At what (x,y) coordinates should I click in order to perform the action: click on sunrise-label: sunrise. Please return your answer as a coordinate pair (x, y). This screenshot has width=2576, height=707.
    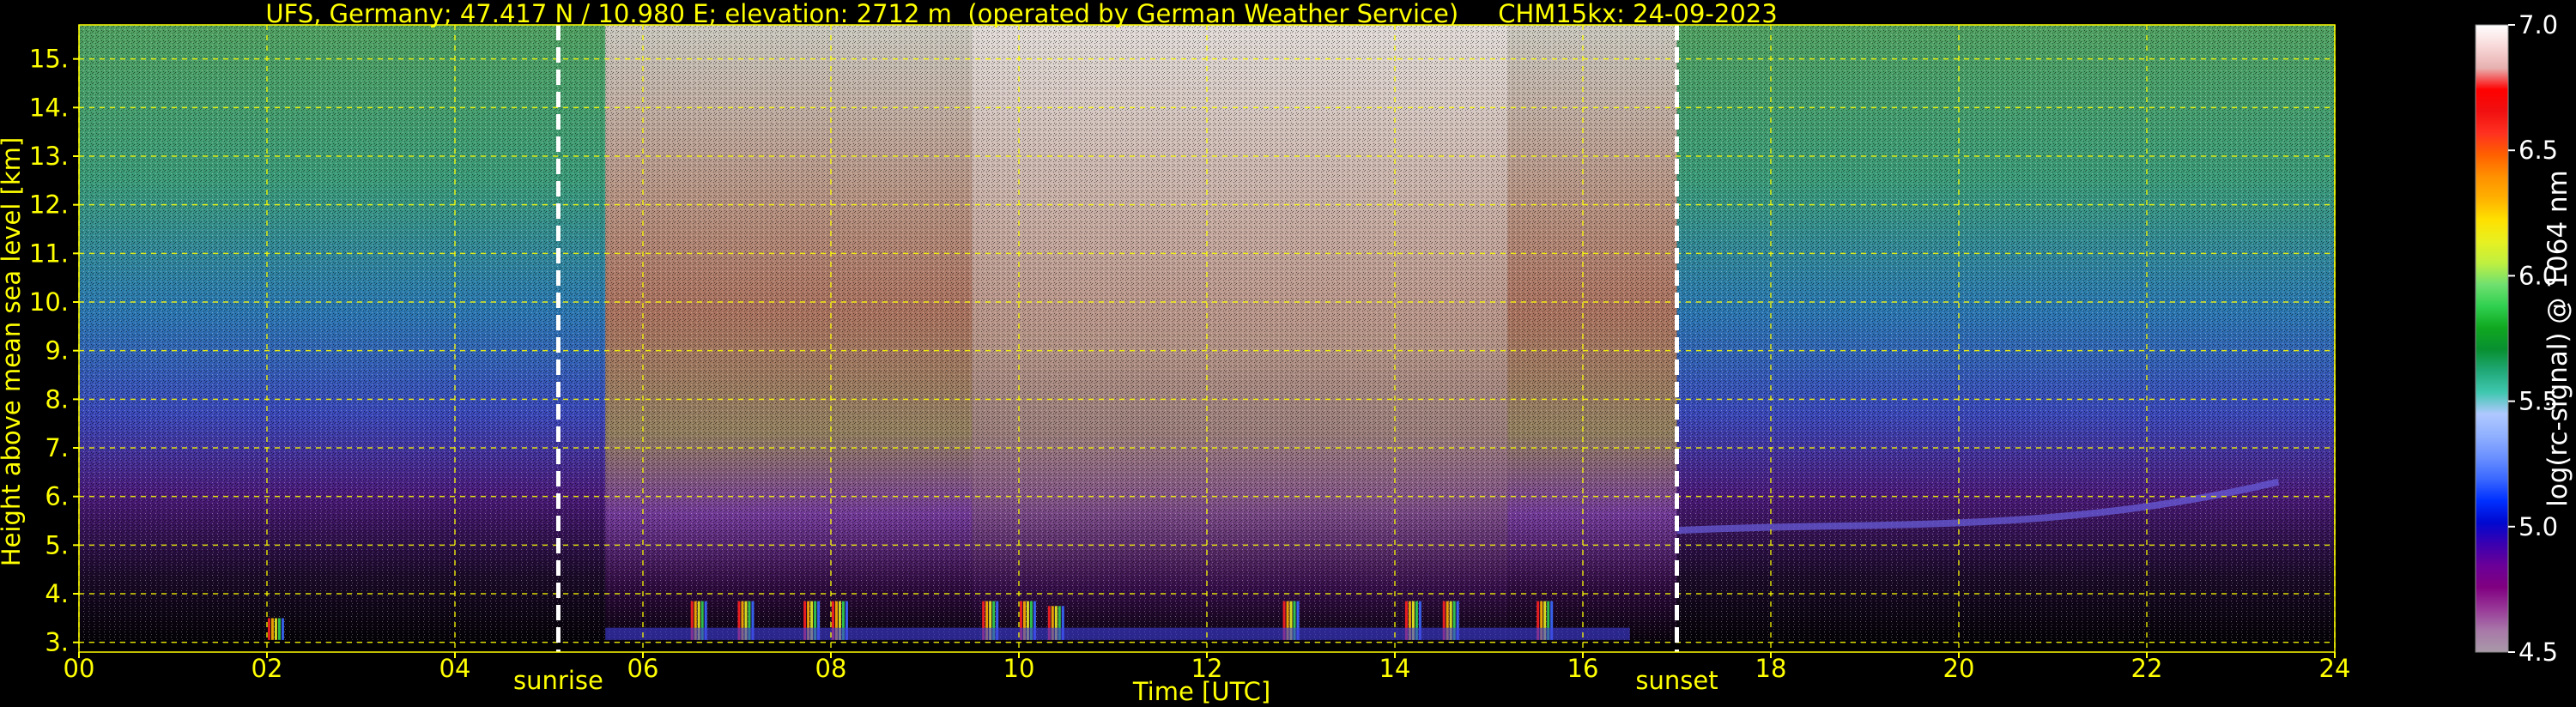
    Looking at the image, I should click on (558, 680).